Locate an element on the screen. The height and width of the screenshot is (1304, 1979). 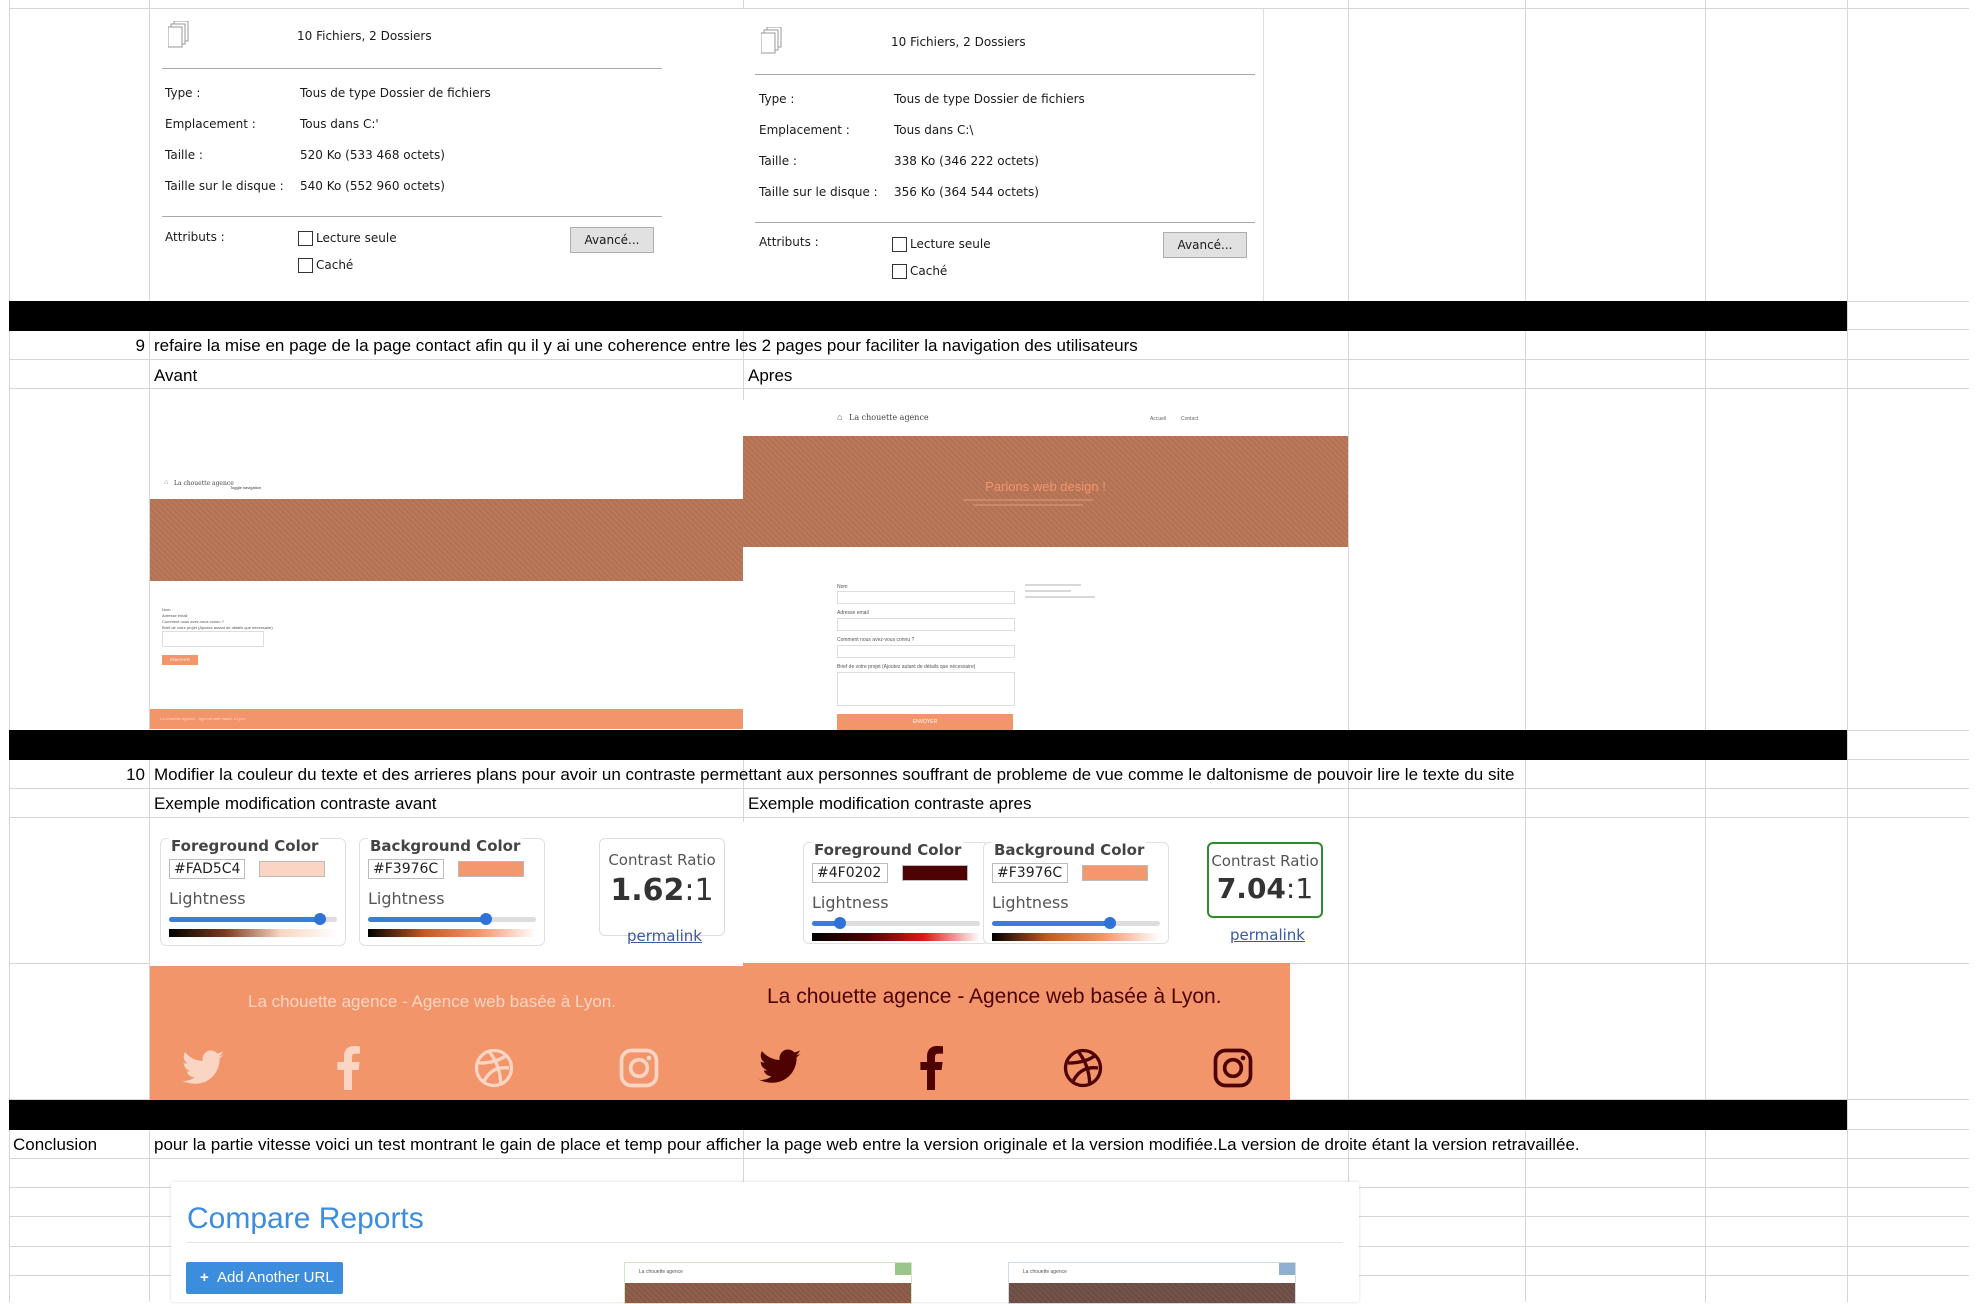
type-value: Tous de type Dossier de fichiers is located at coordinates (989, 99).